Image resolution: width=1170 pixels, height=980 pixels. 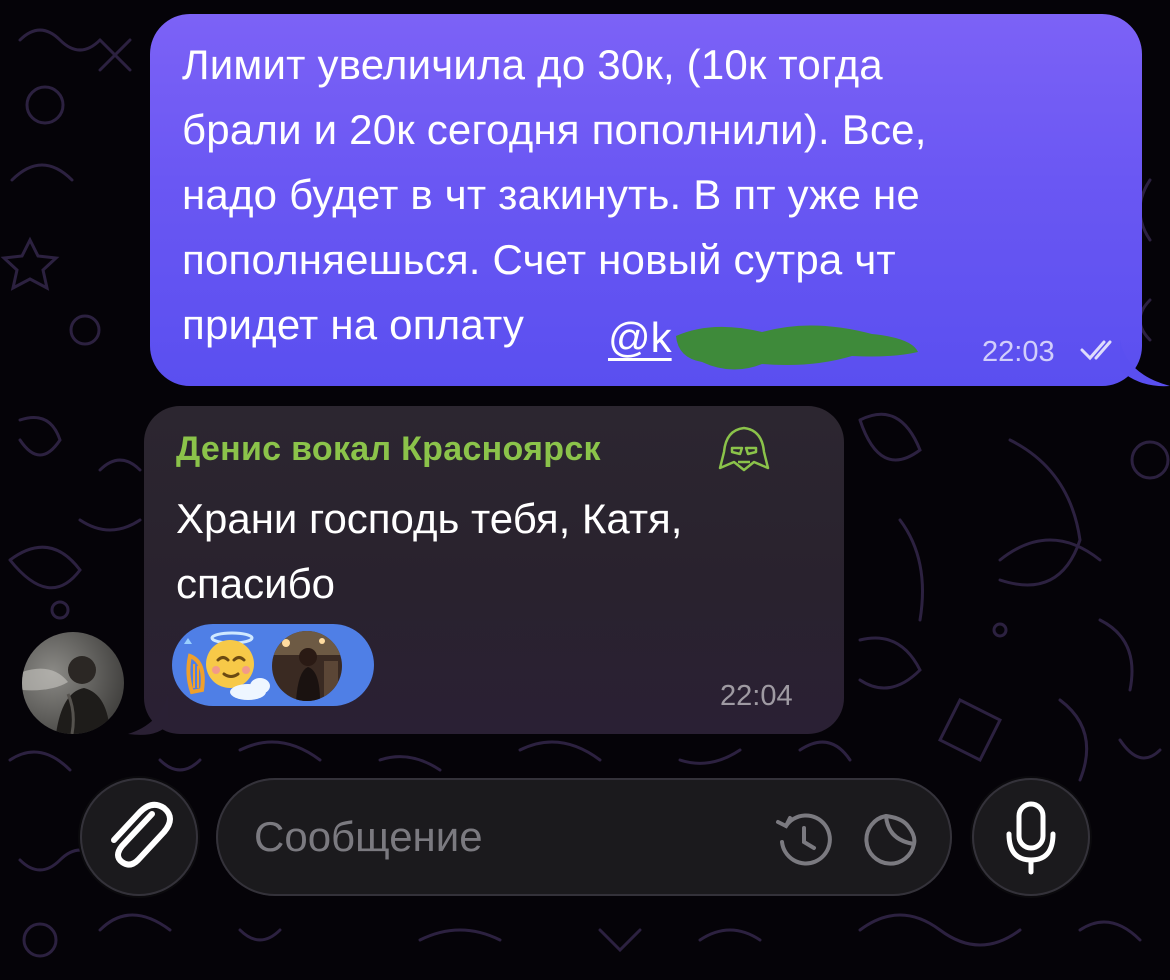 I want to click on reactor-avatar, so click(x=307, y=666).